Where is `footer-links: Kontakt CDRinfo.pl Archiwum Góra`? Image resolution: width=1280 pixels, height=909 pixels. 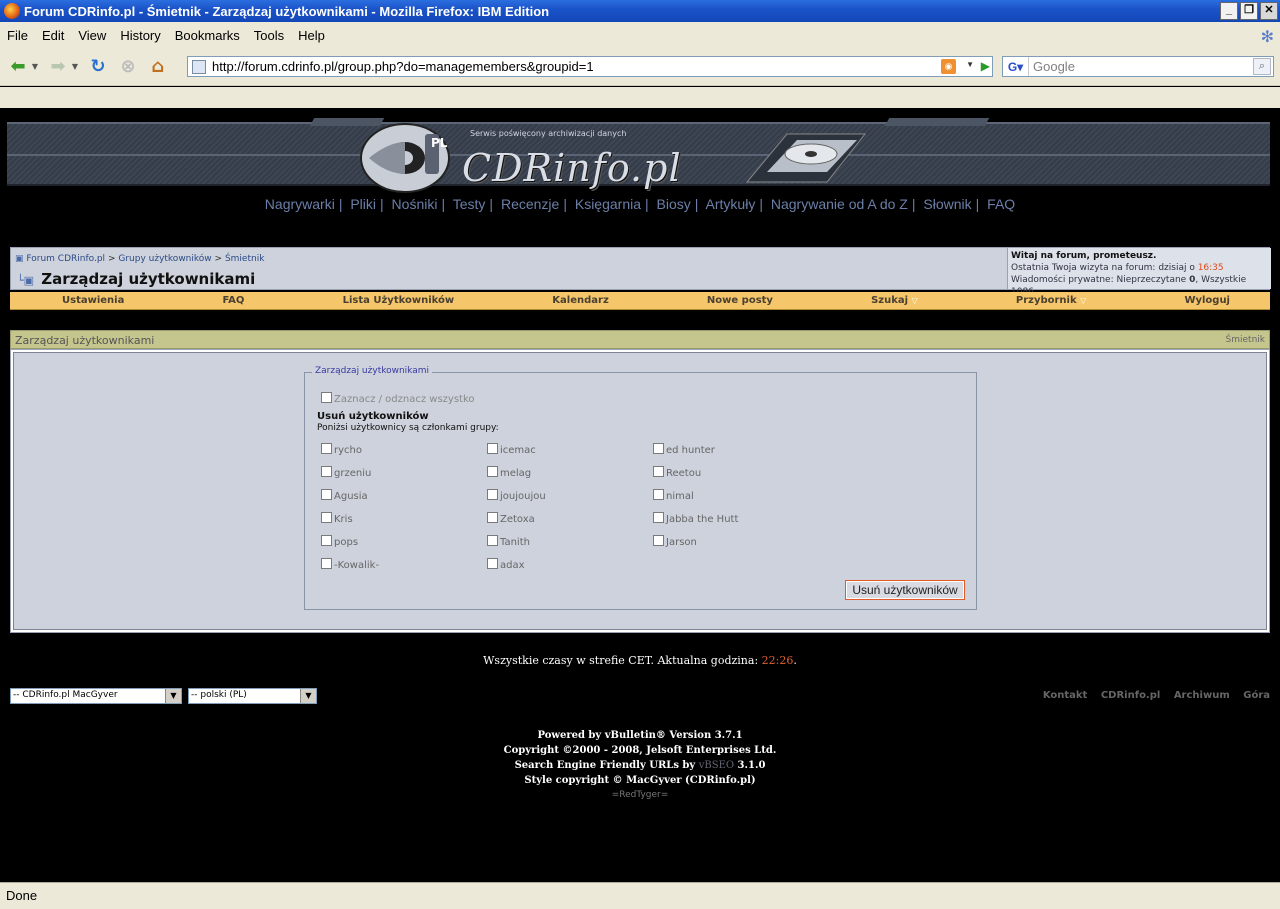 footer-links: Kontakt CDRinfo.pl Archiwum Góra is located at coordinates (1151, 695).